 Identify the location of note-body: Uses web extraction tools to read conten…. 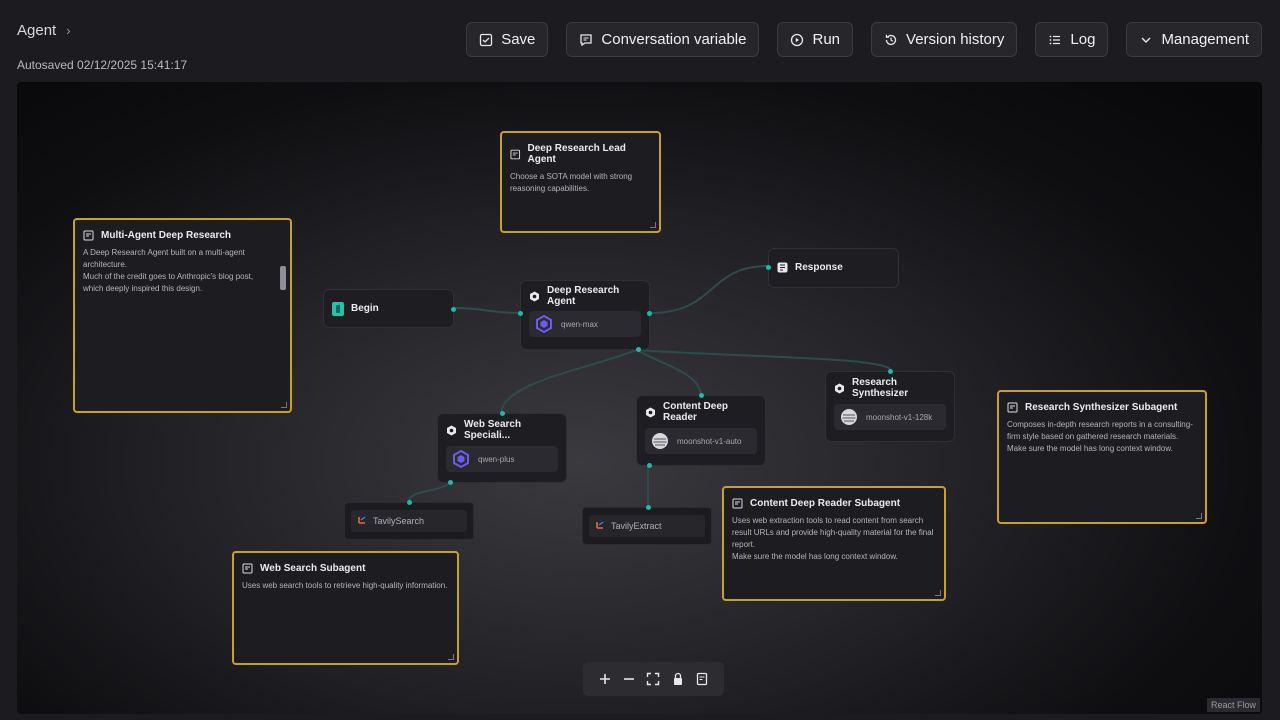
(833, 538).